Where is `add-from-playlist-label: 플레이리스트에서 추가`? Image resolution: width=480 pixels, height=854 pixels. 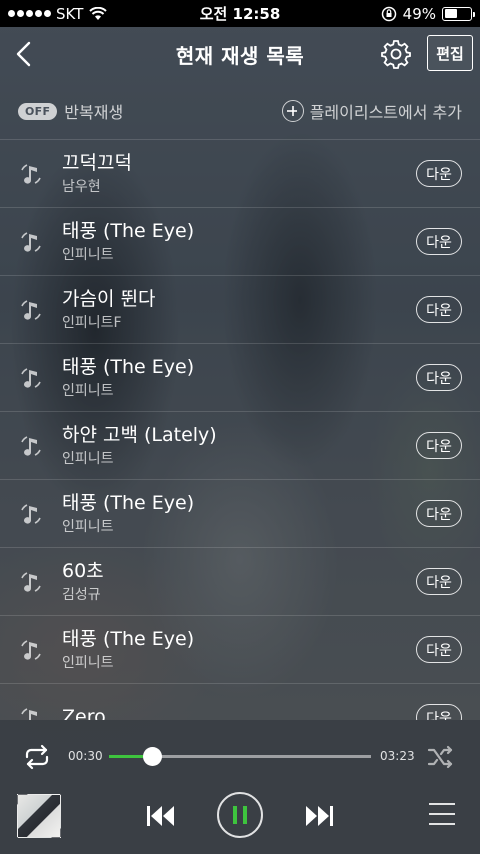
add-from-playlist-label: 플레이리스트에서 추가 is located at coordinates (385, 112).